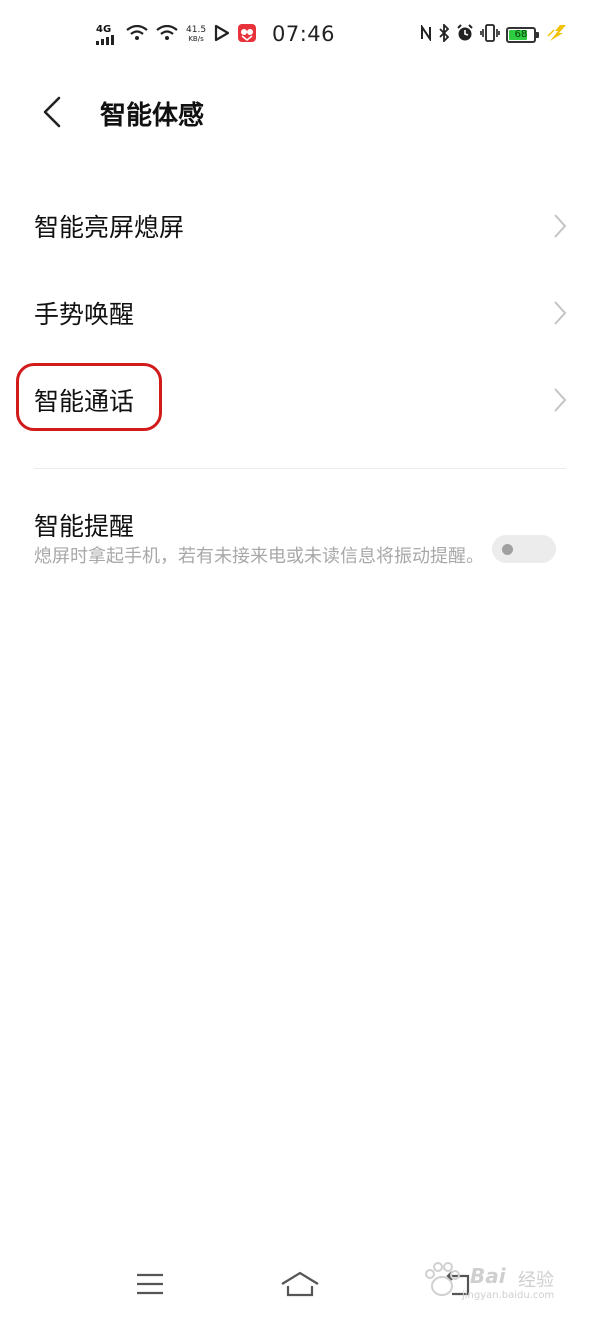  I want to click on menu-item-label: 智能亮屏熄屏, so click(109, 227).